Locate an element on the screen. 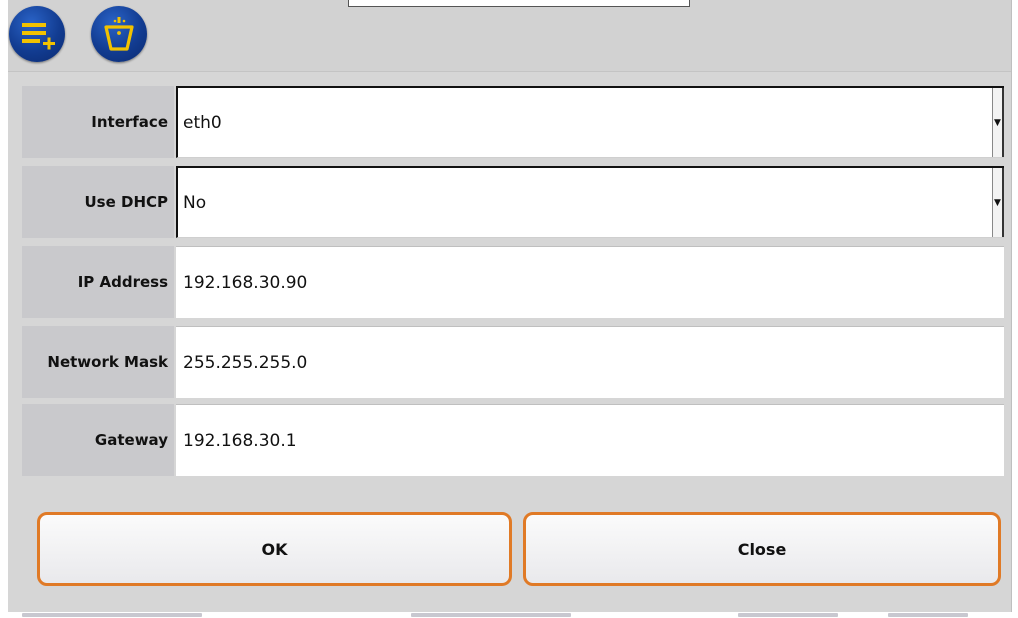 The width and height of the screenshot is (1018, 618). use-dhcp-select: No ▼ is located at coordinates (590, 202).